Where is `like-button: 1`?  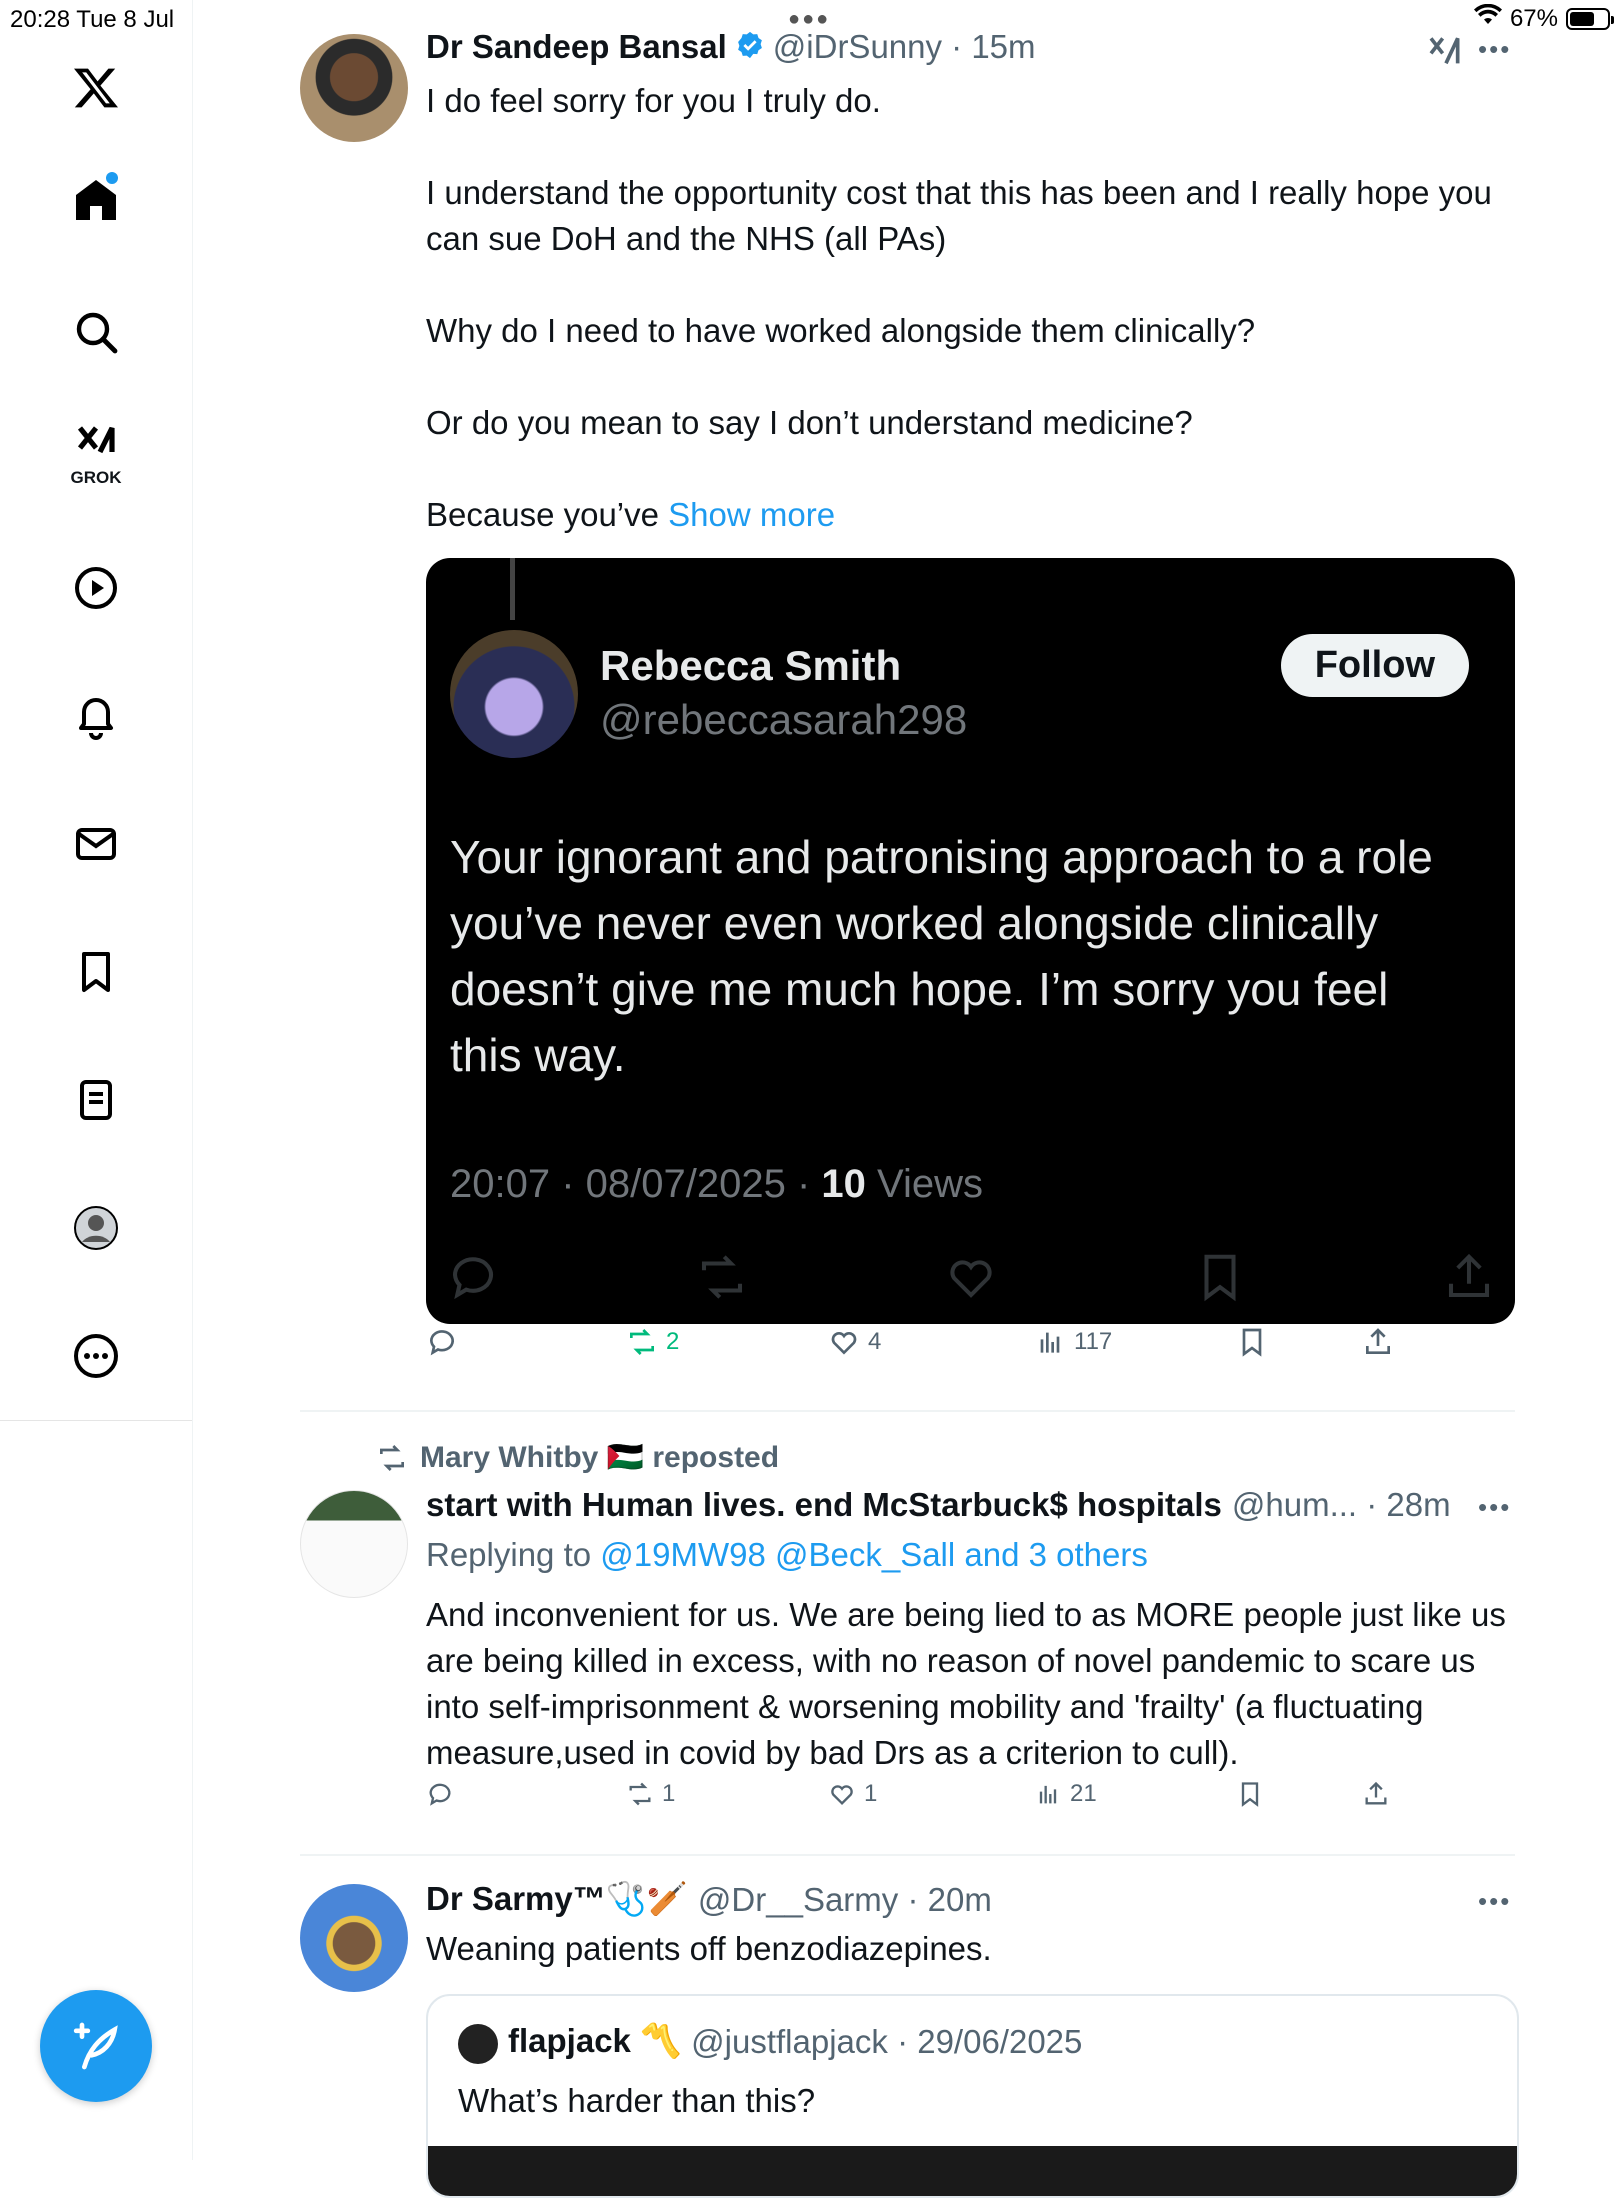
like-button: 1 is located at coordinates (852, 1794).